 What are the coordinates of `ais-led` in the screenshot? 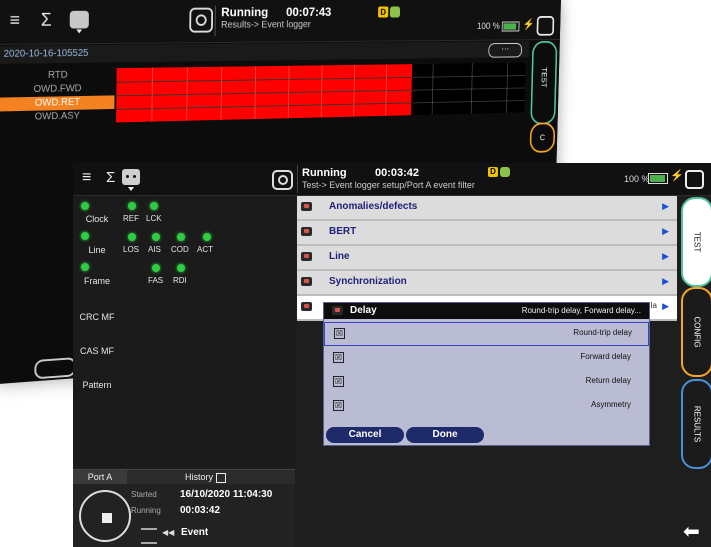 It's located at (156, 237).